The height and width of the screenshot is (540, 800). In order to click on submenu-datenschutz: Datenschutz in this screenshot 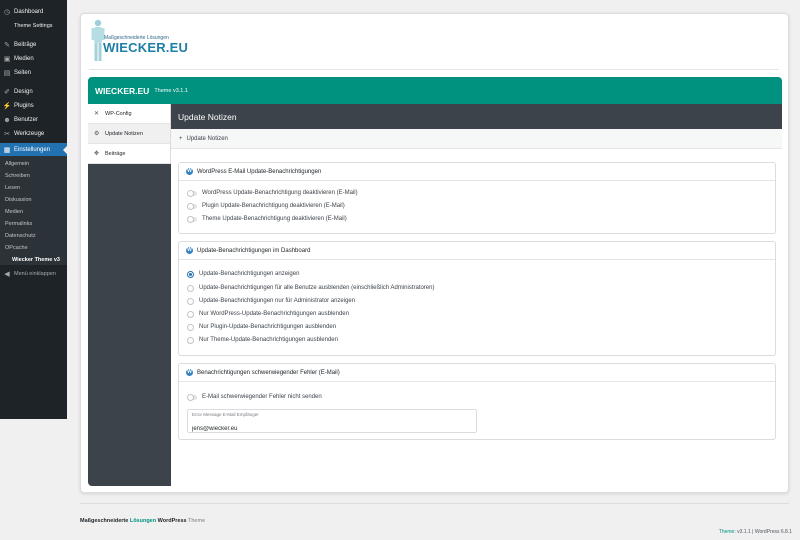, I will do `click(33, 236)`.